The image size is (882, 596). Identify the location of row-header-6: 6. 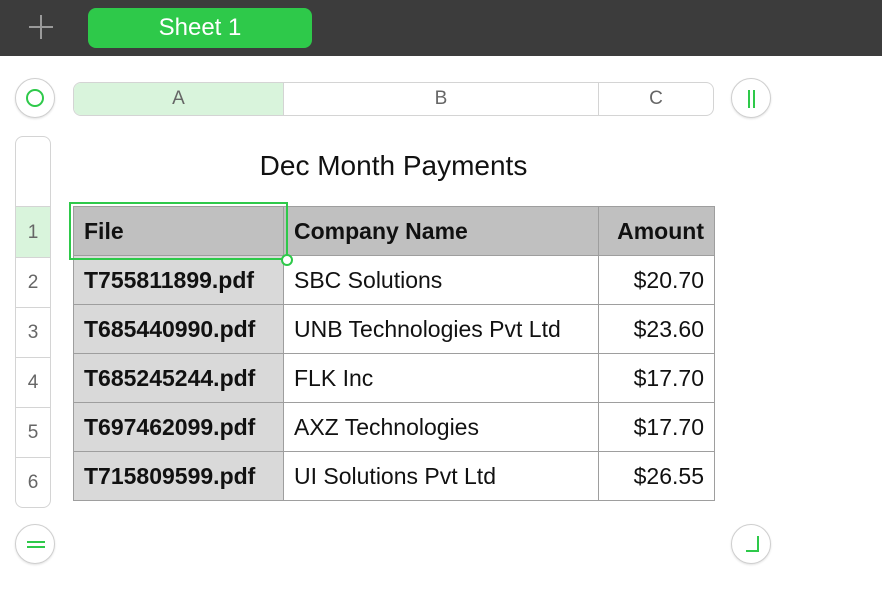
(33, 482).